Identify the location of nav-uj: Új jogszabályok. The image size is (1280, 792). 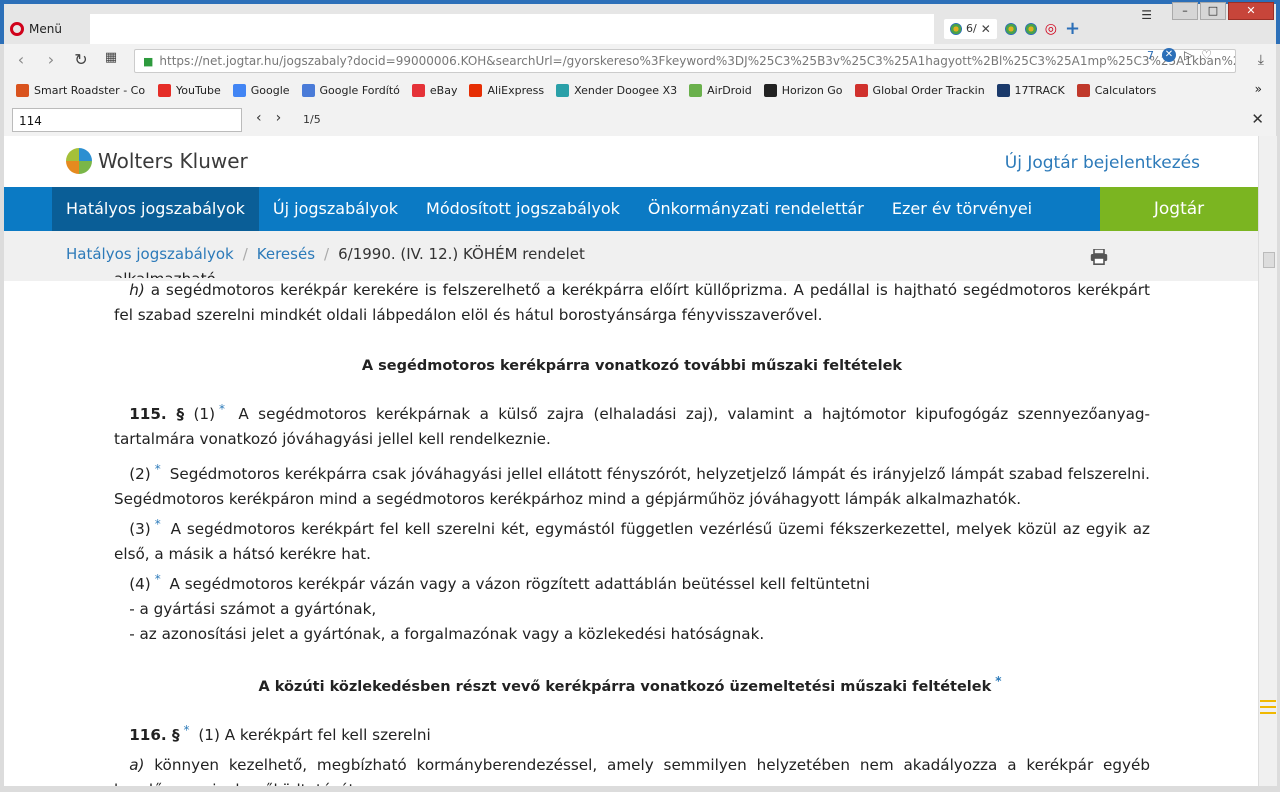
(335, 209).